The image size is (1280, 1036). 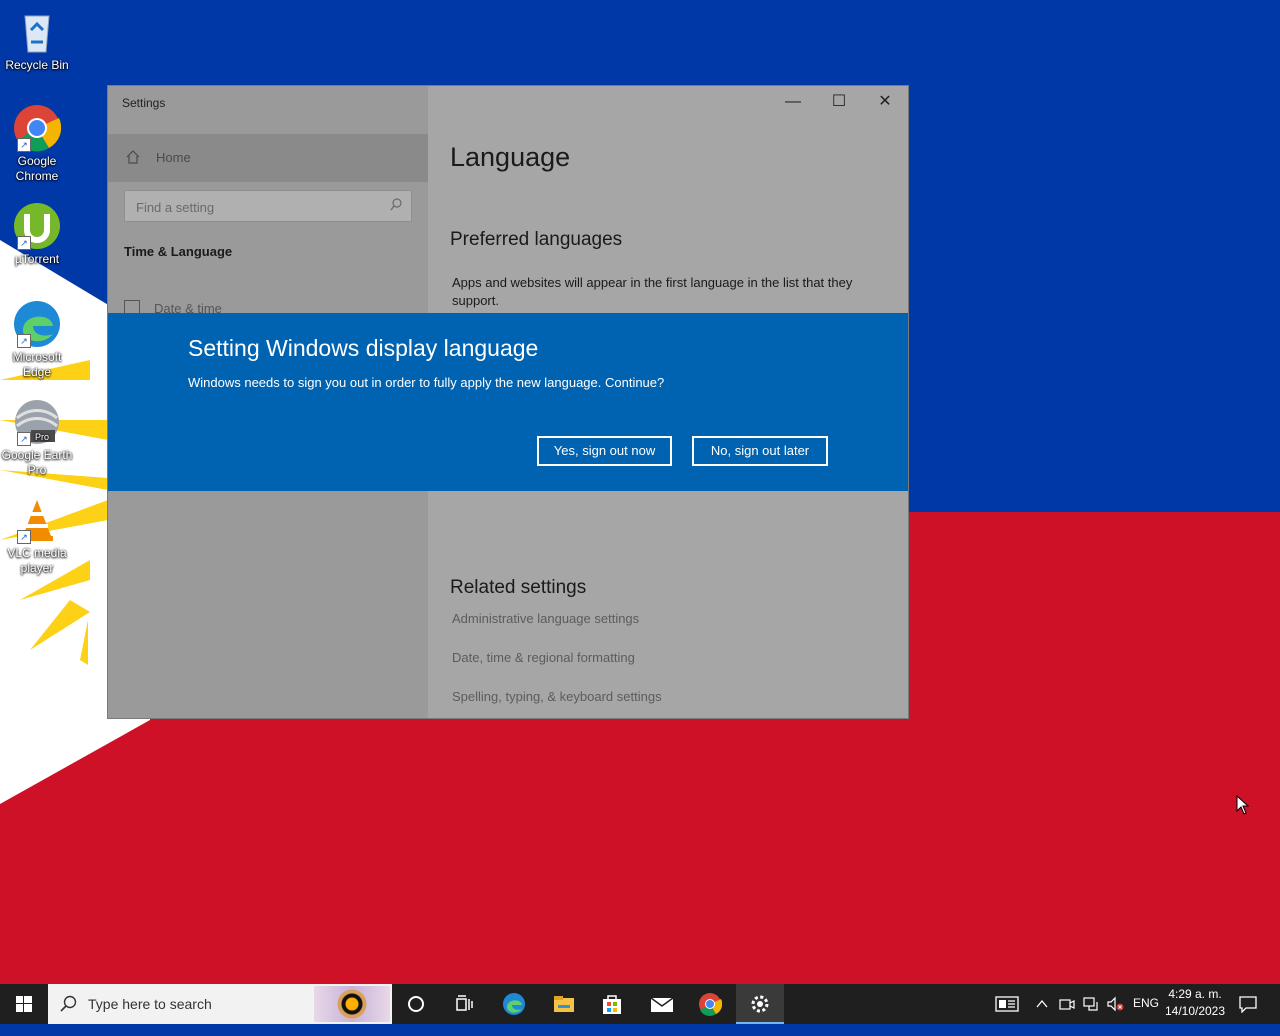 I want to click on desktop-icon-label: VLC media player, so click(x=37, y=560).